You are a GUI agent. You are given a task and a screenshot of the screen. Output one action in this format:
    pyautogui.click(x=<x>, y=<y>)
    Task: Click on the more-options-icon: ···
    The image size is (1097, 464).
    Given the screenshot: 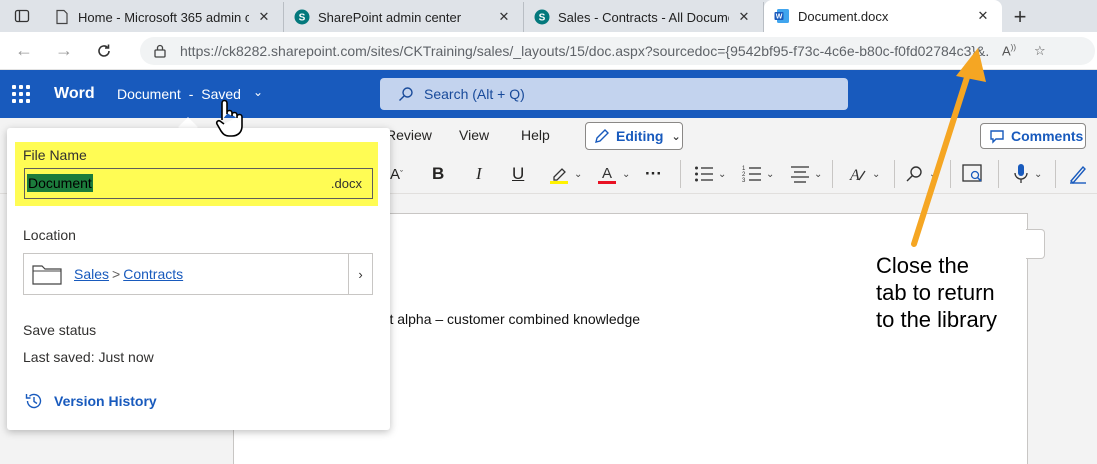 What is the action you would take?
    pyautogui.click(x=653, y=174)
    